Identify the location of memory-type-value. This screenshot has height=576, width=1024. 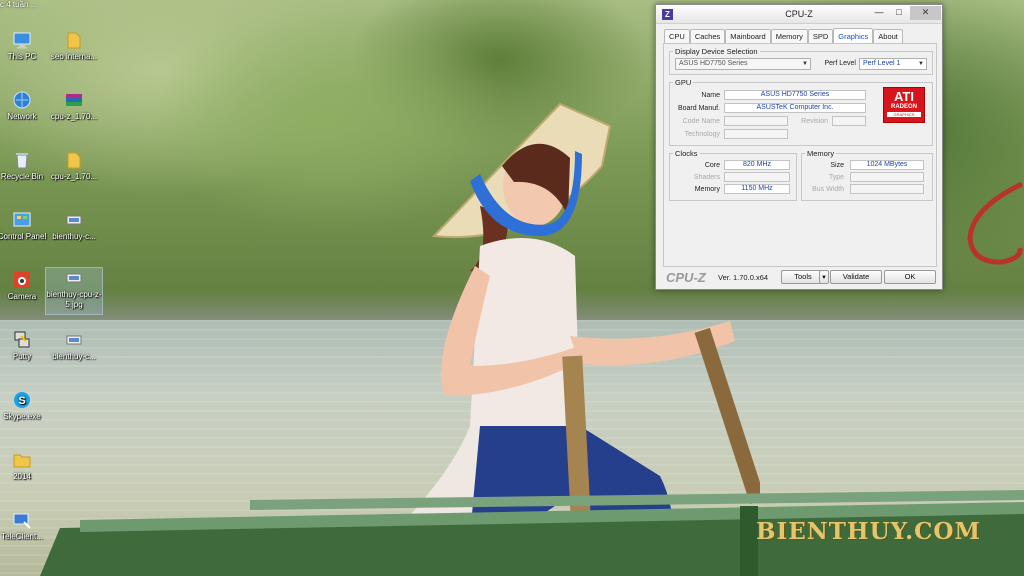
(887, 177).